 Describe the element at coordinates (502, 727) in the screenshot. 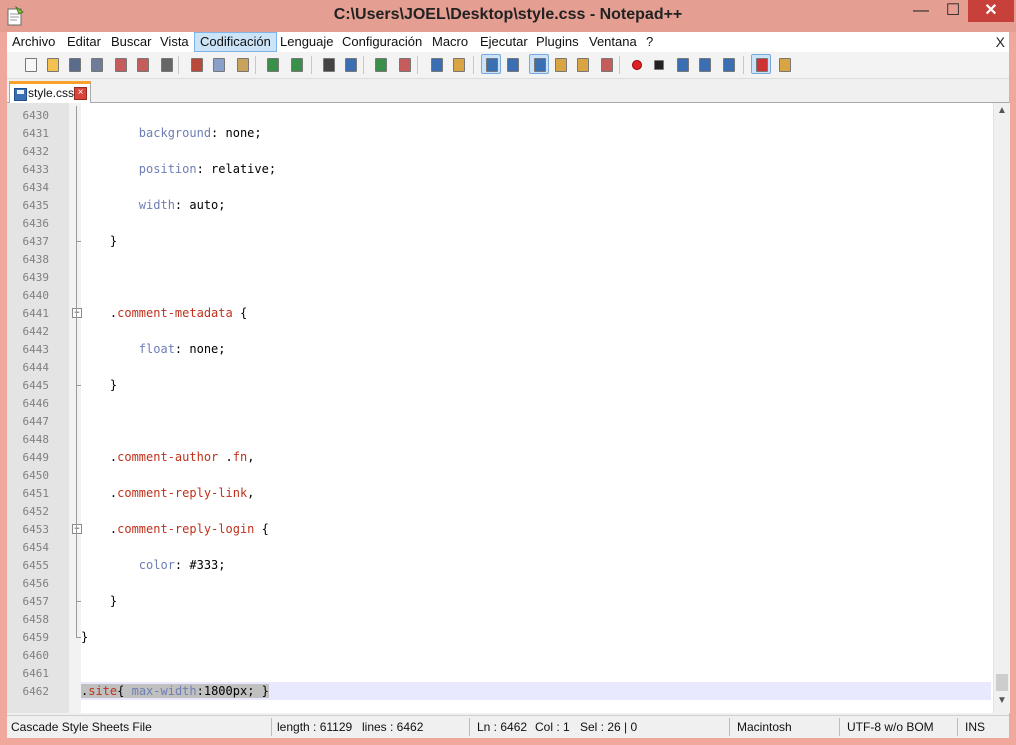

I see `status-ln: Ln : 6462` at that location.